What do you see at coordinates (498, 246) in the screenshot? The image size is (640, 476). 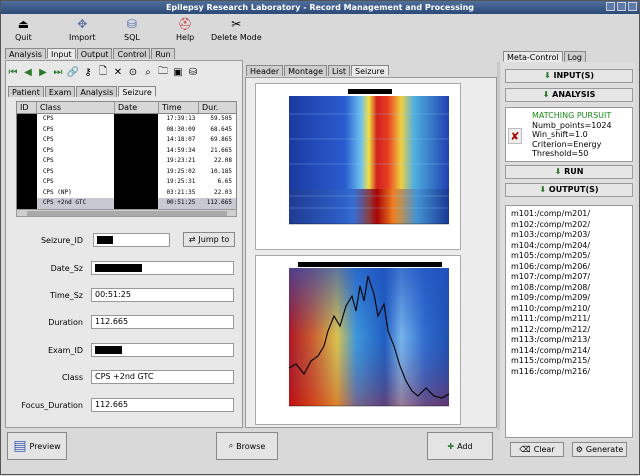 I see `panel-splitter` at bounding box center [498, 246].